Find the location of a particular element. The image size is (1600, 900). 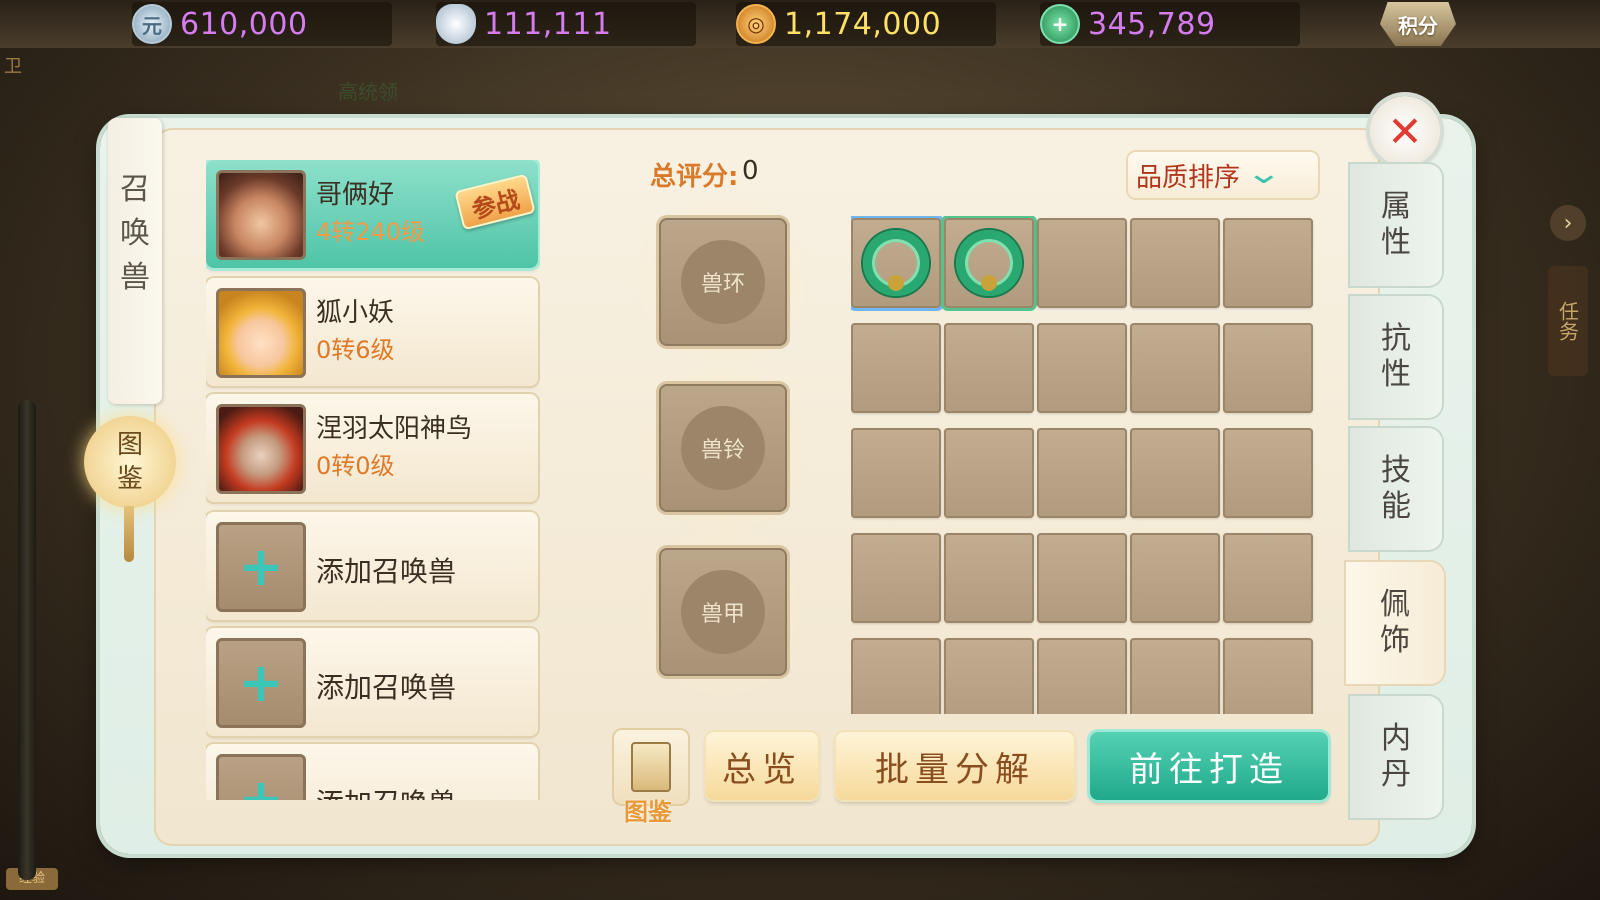

pet-level: 0转6级 is located at coordinates (355, 350).